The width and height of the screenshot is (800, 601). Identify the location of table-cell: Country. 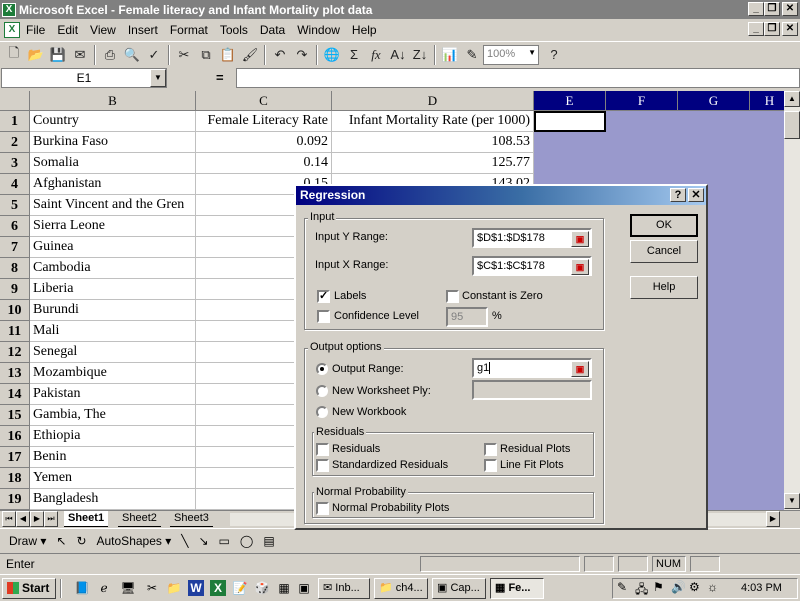
(113, 121).